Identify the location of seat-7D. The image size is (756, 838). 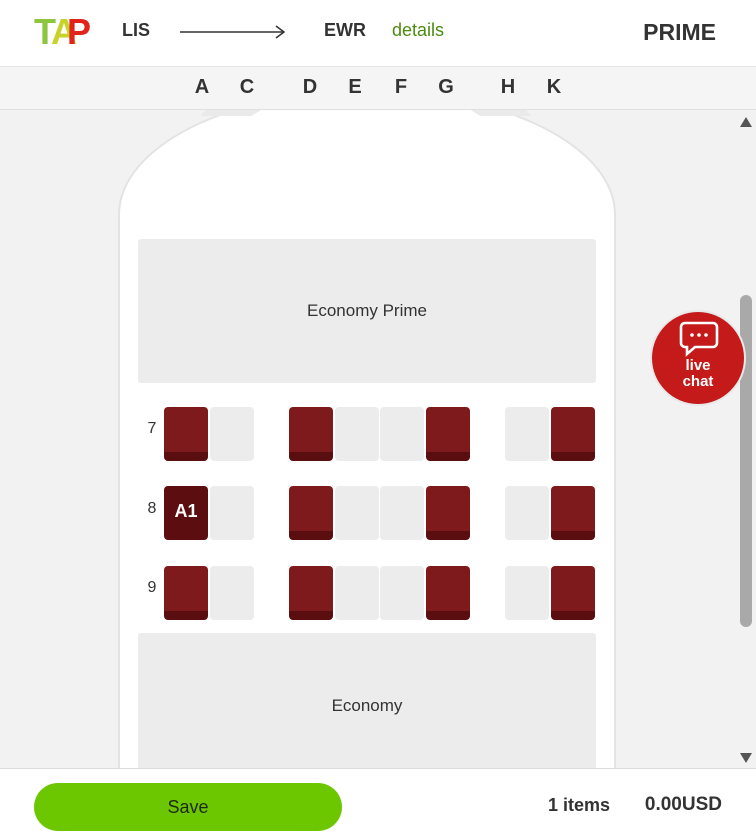
(311, 434).